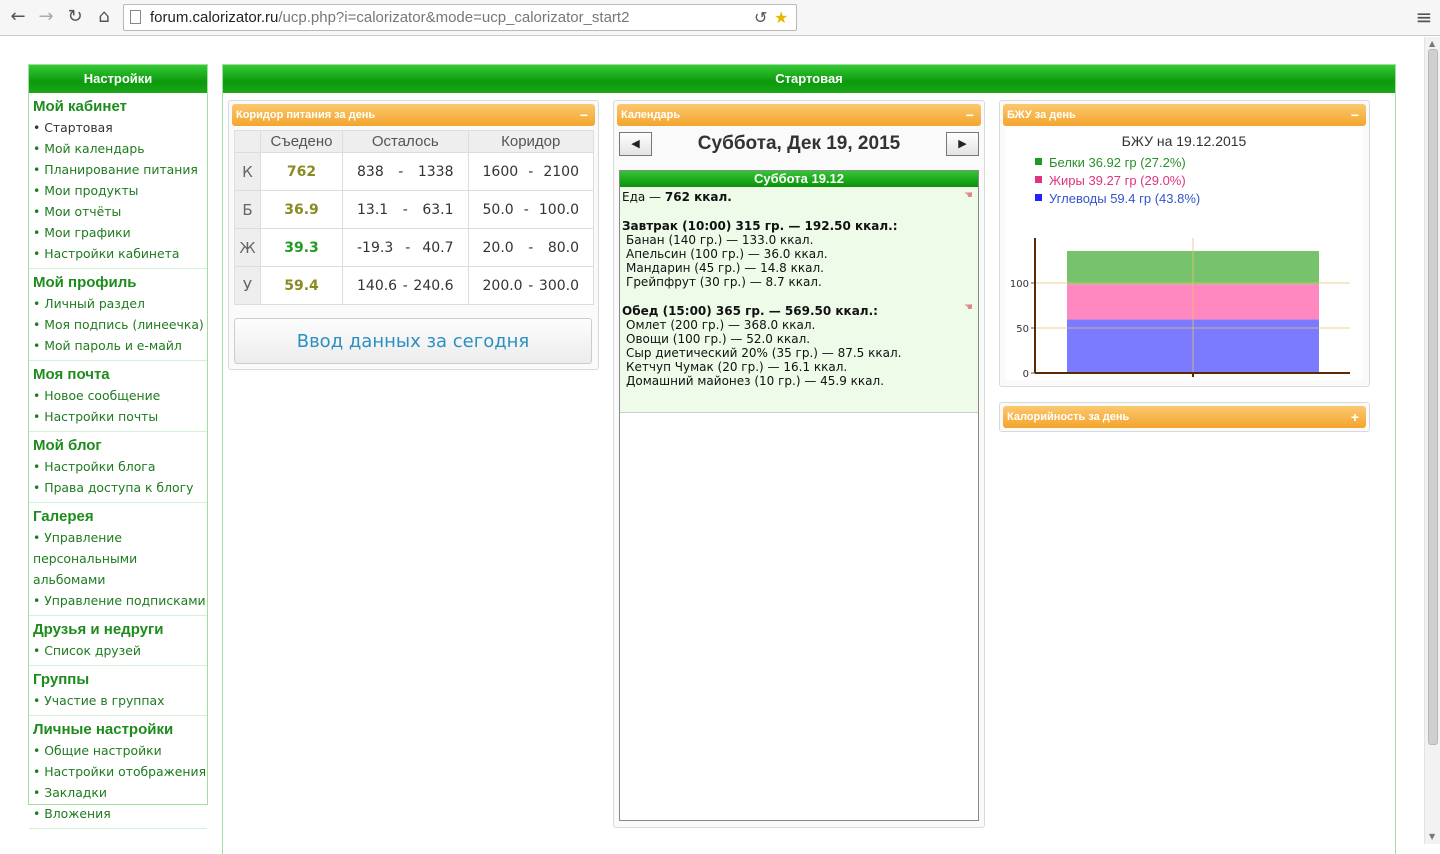  Describe the element at coordinates (530, 141) in the screenshot. I see `column-header: Коридор` at that location.